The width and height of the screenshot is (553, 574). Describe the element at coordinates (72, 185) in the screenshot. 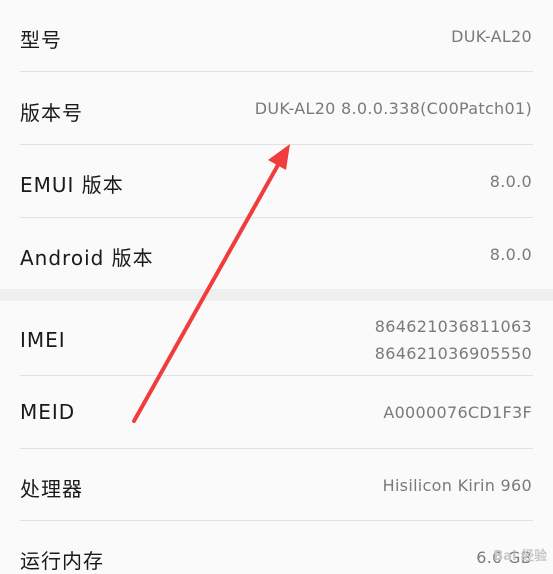

I see `emui-version-label: EMUI 版本` at that location.